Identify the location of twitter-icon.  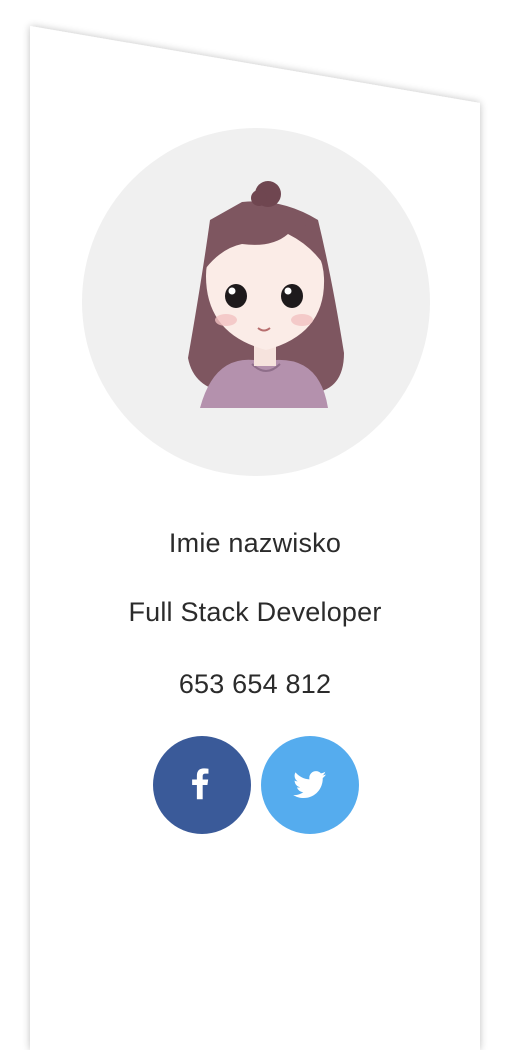
(310, 785).